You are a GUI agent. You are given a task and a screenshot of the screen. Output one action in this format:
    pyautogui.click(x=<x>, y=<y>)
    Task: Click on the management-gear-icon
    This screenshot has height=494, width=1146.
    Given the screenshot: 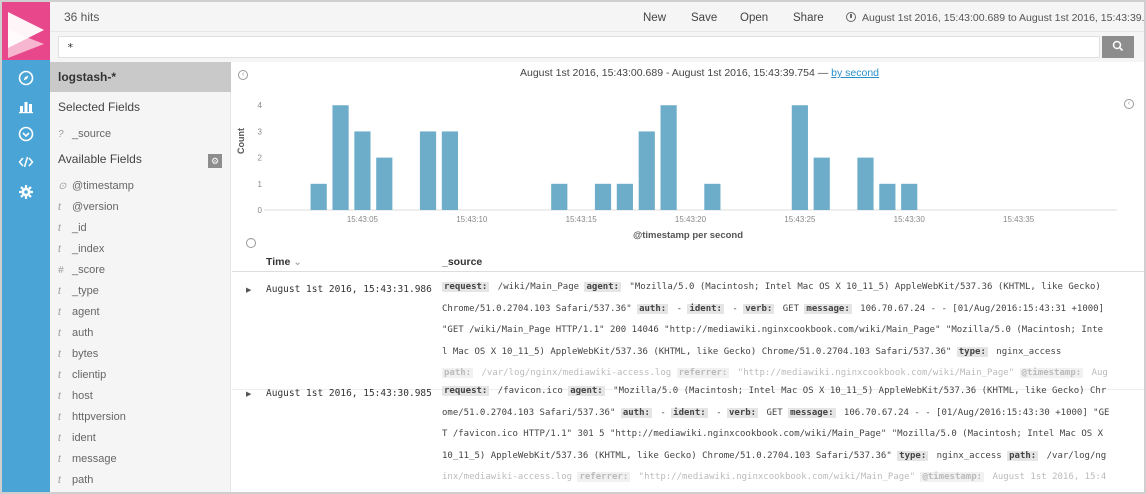 What is the action you would take?
    pyautogui.click(x=26, y=192)
    